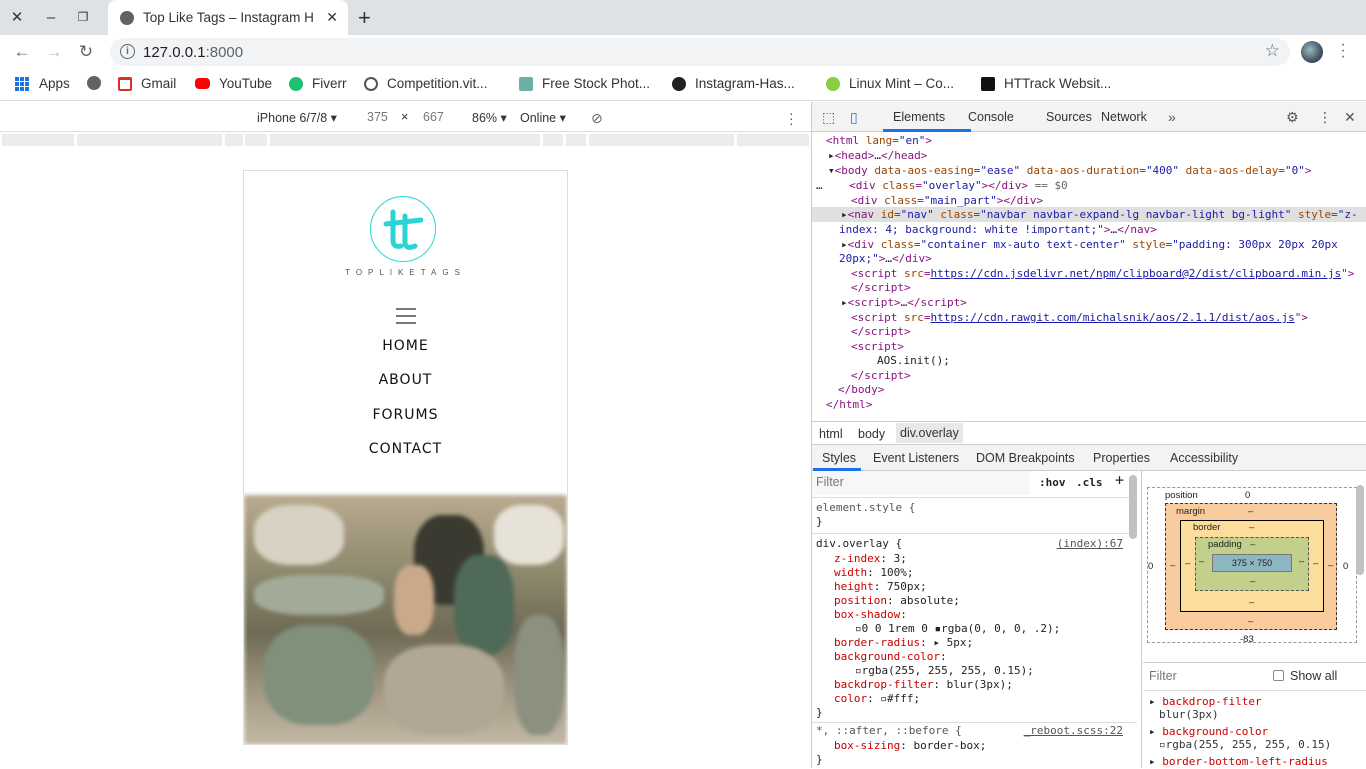 Image resolution: width=1366 pixels, height=769 pixels. What do you see at coordinates (1163, 676) in the screenshot?
I see `computed-filter-input: Filter` at bounding box center [1163, 676].